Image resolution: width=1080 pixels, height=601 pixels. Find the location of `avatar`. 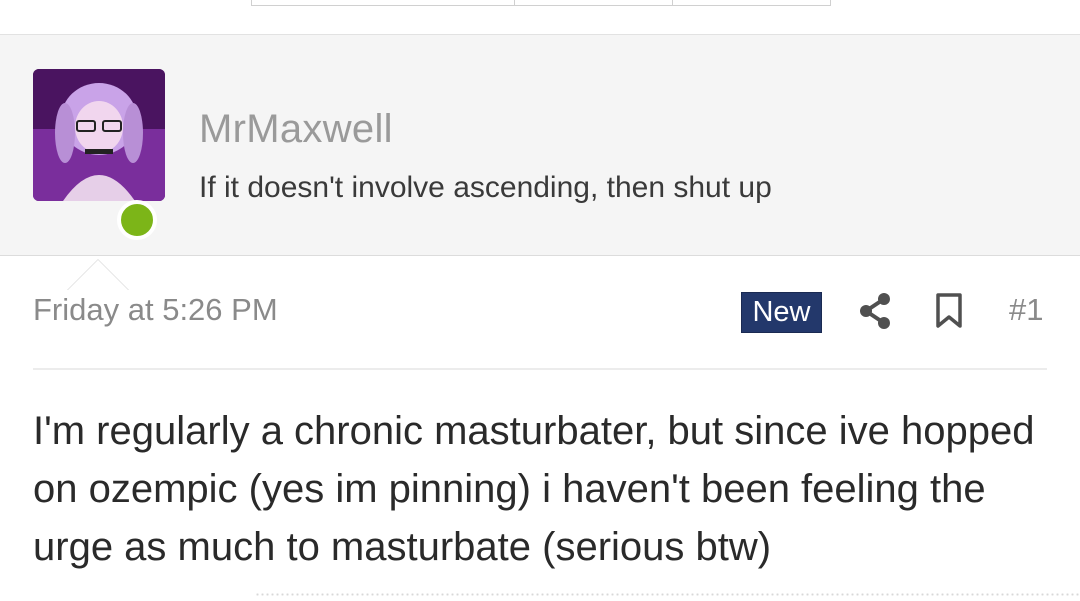

avatar is located at coordinates (99, 135).